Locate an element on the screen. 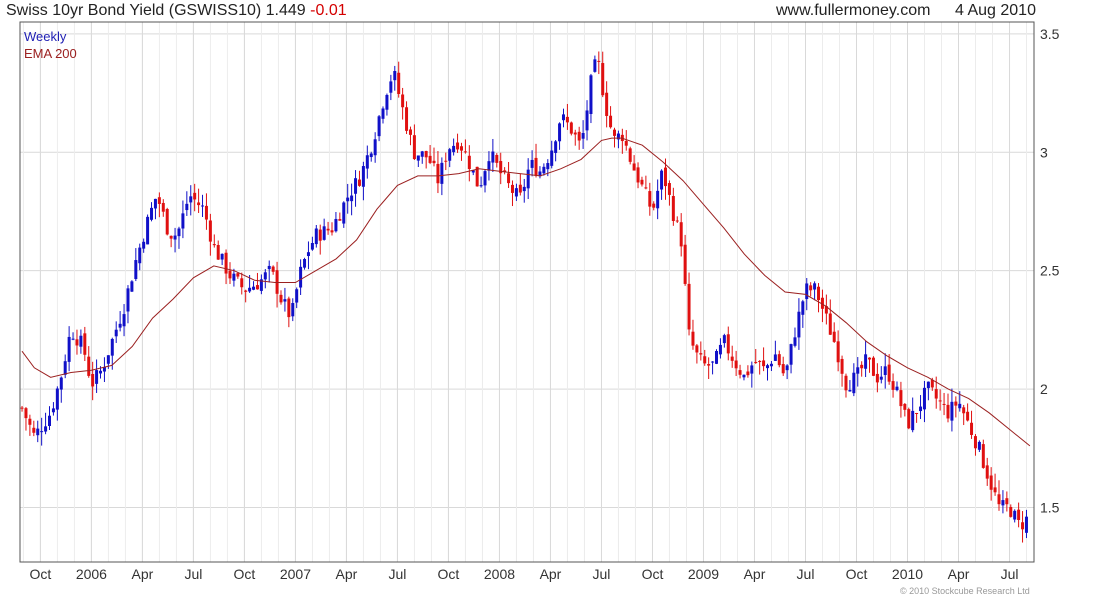  legend-weekly: Weekly is located at coordinates (45, 36).